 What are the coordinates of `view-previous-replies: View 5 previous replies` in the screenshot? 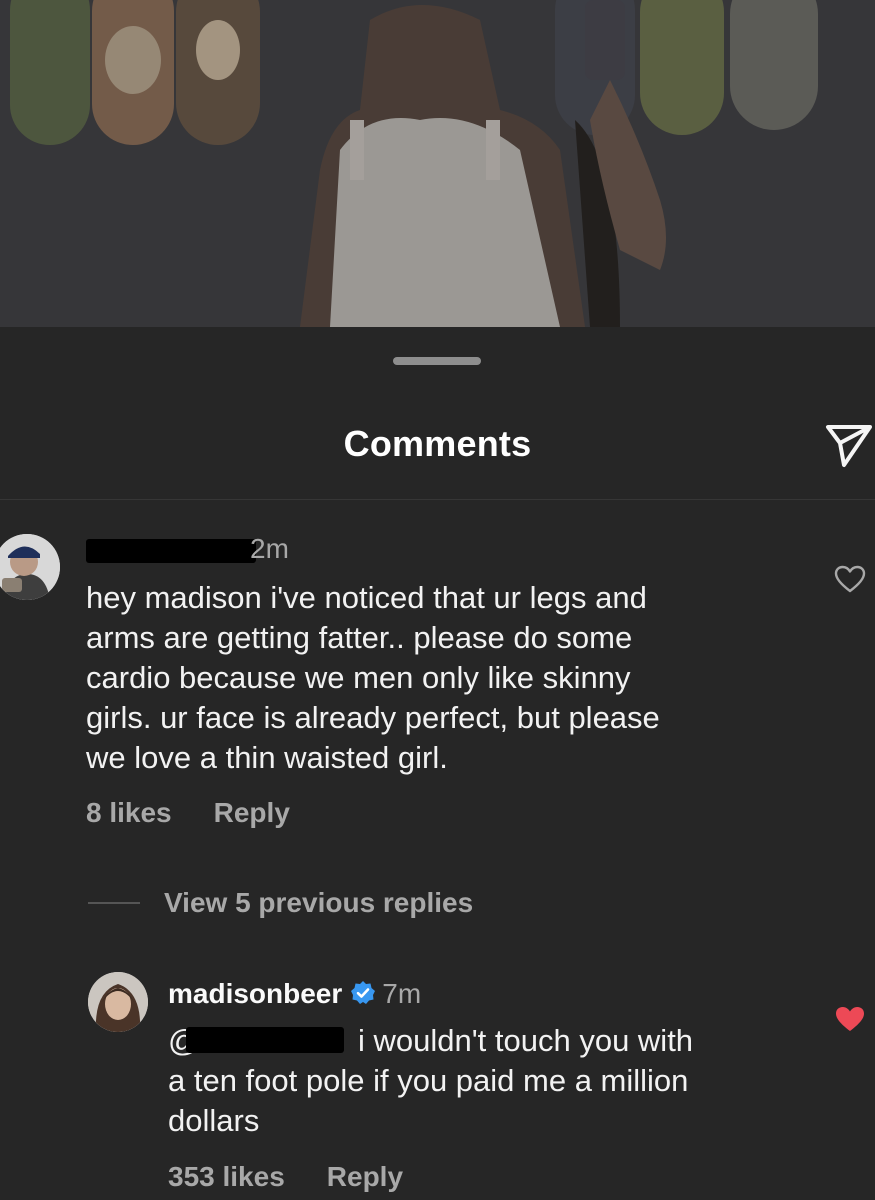 It's located at (280, 903).